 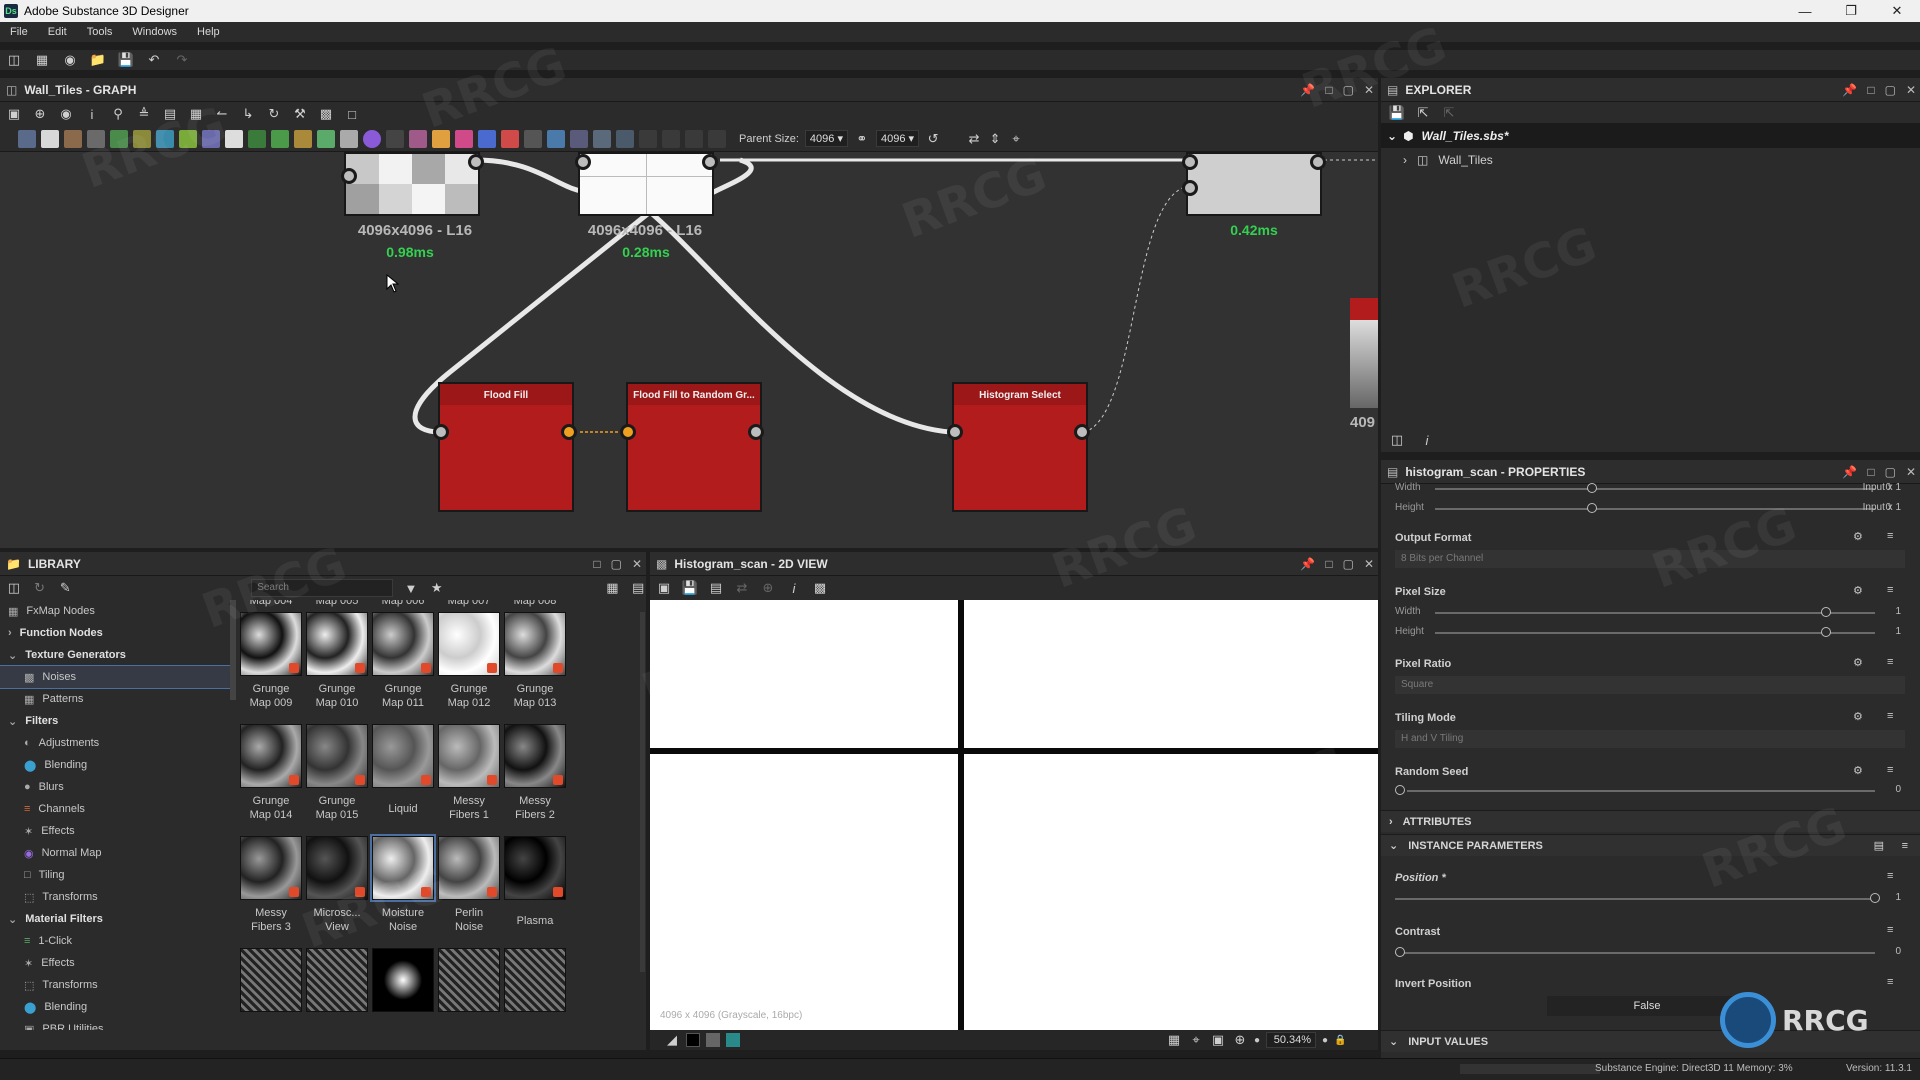 I want to click on uniform-color-icon, so click(x=50, y=138).